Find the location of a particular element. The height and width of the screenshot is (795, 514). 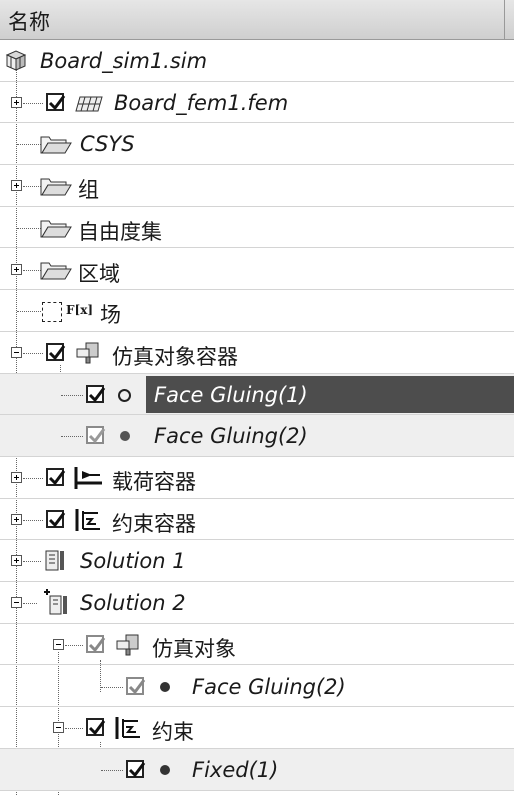

tree-label: 载荷容器 is located at coordinates (154, 482).